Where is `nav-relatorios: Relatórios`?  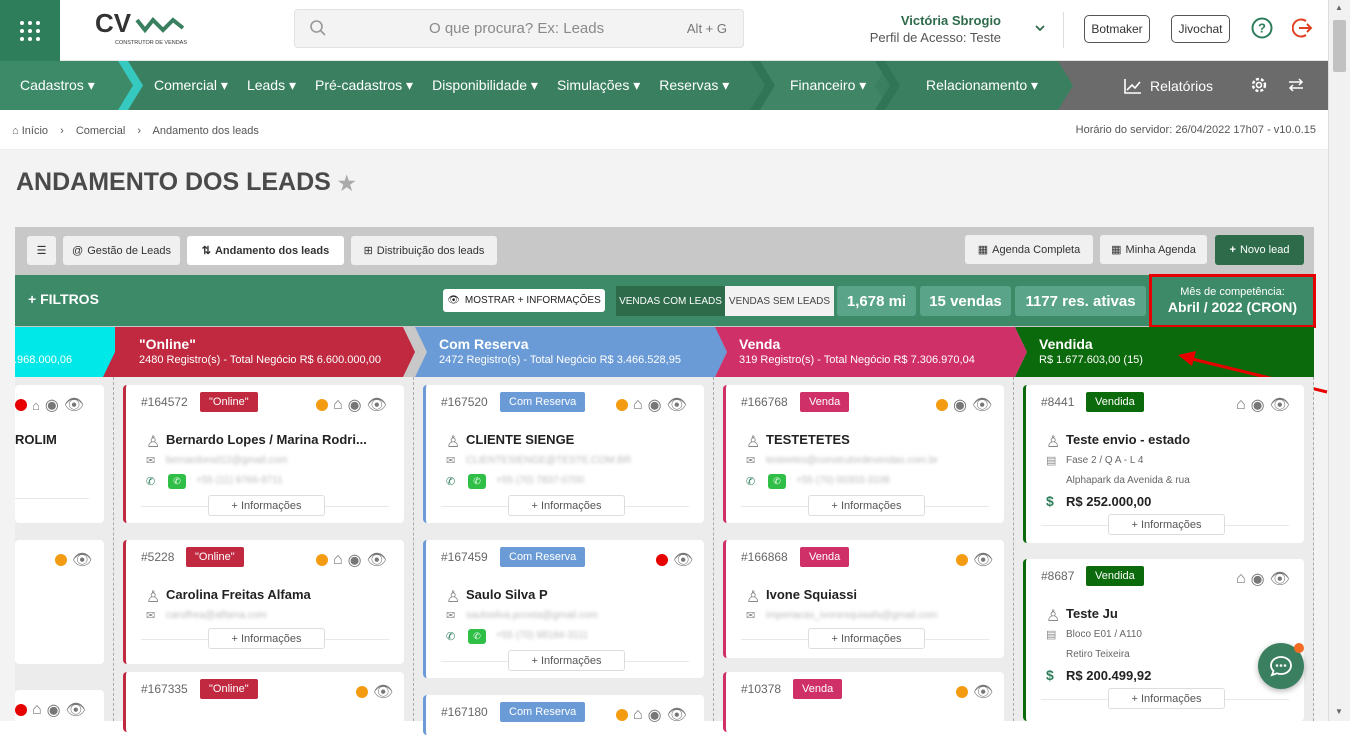
nav-relatorios: Relatórios is located at coordinates (1168, 85).